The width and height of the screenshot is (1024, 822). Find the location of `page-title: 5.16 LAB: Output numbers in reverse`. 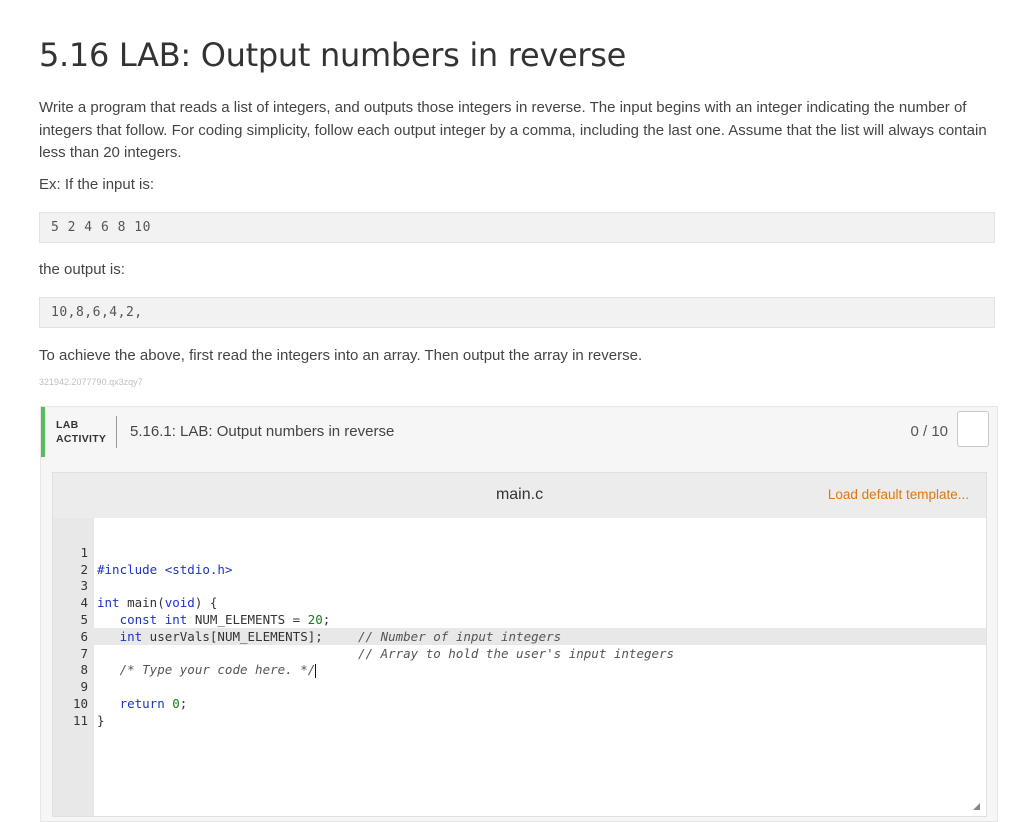

page-title: 5.16 LAB: Output numbers in reverse is located at coordinates (332, 55).